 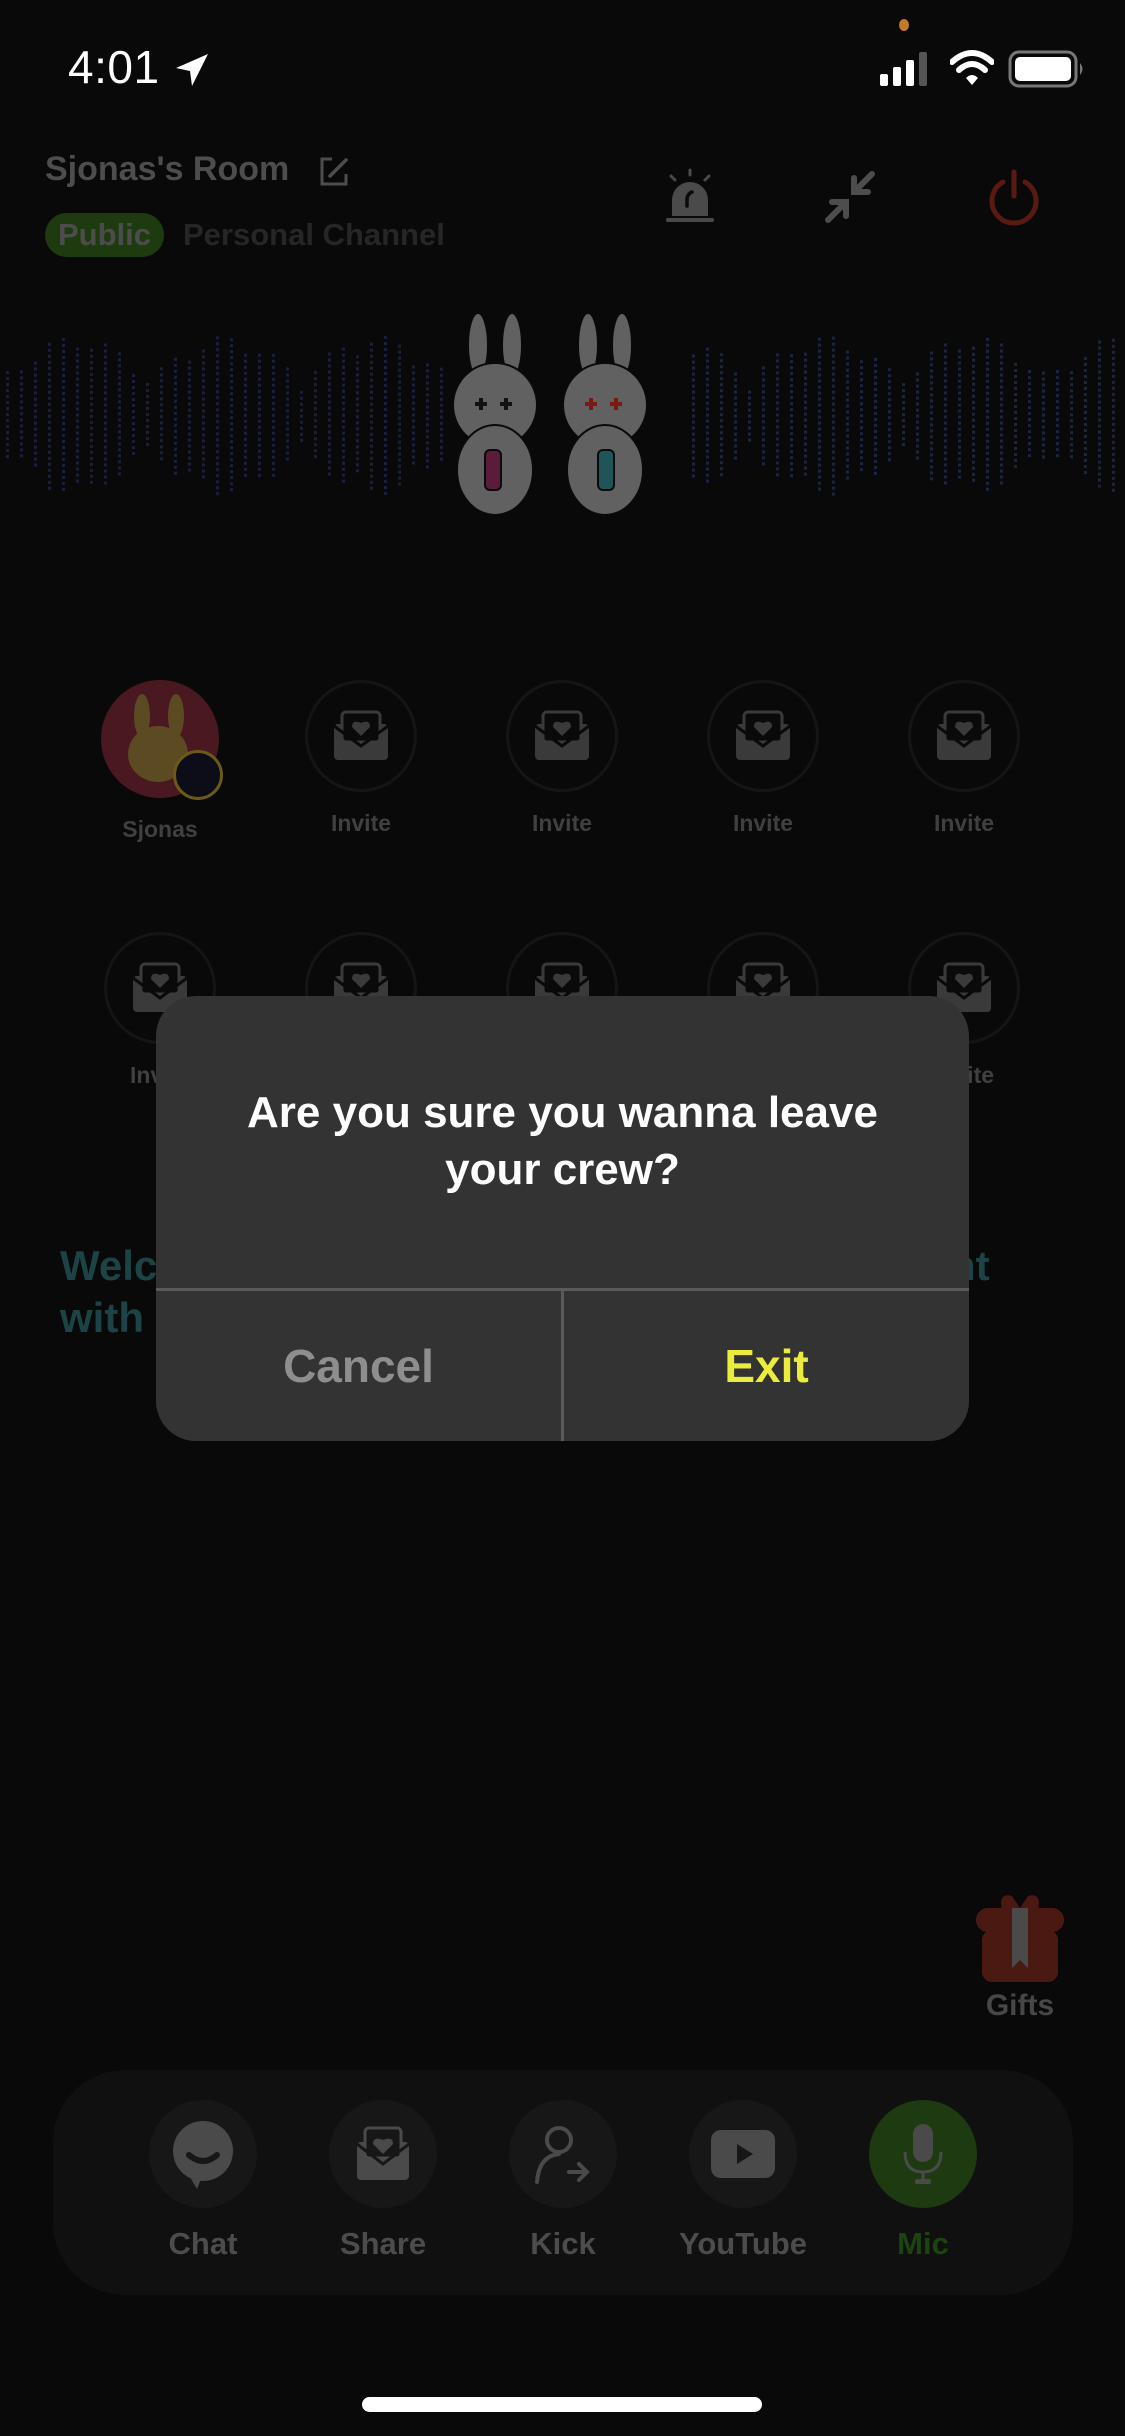 I want to click on edit-icon, so click(x=334, y=172).